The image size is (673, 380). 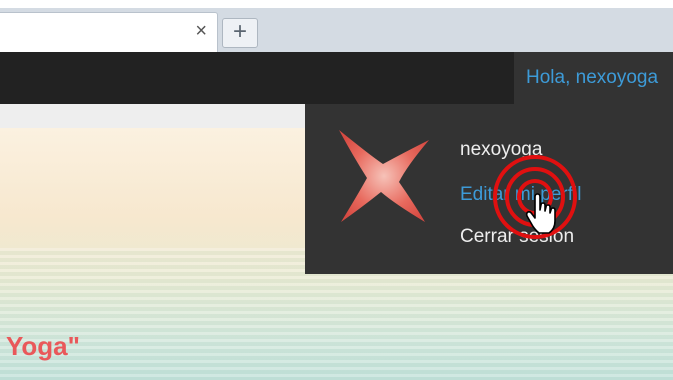 I want to click on browser-tab-strip: × +, so click(x=336, y=30).